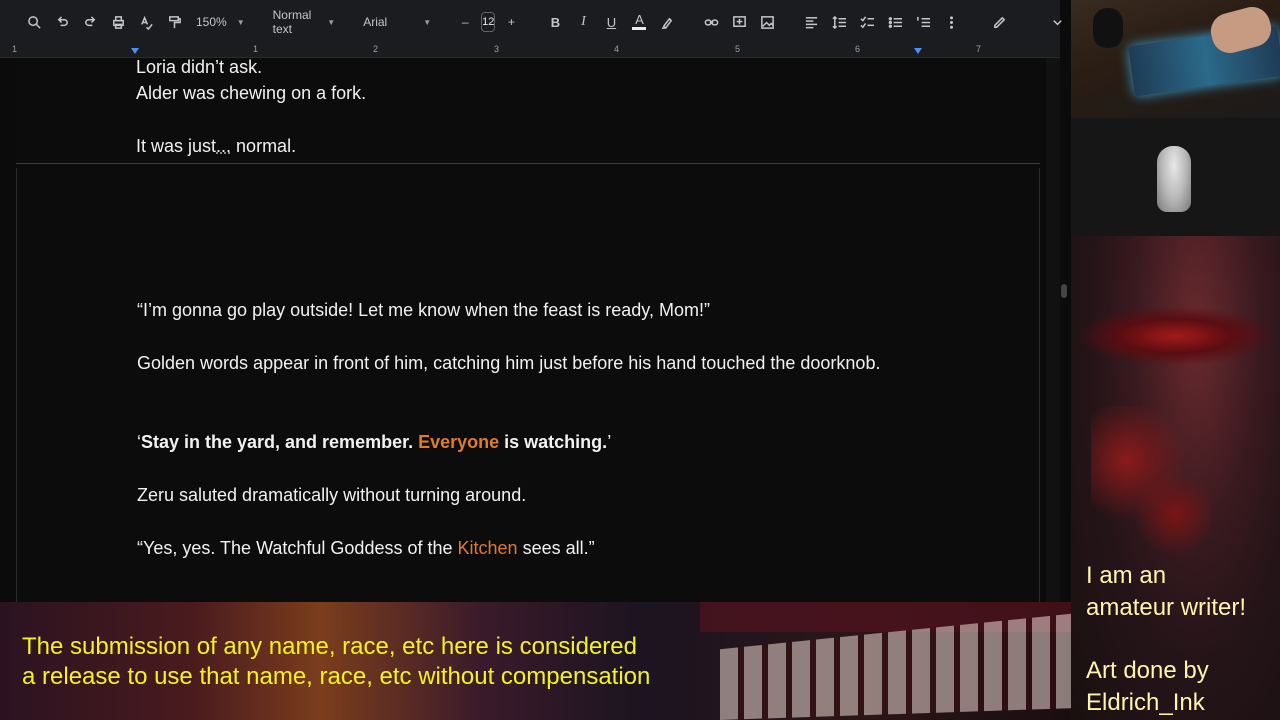 Image resolution: width=1280 pixels, height=720 pixels. Describe the element at coordinates (34, 22) in the screenshot. I see `search-menus-icon` at that location.